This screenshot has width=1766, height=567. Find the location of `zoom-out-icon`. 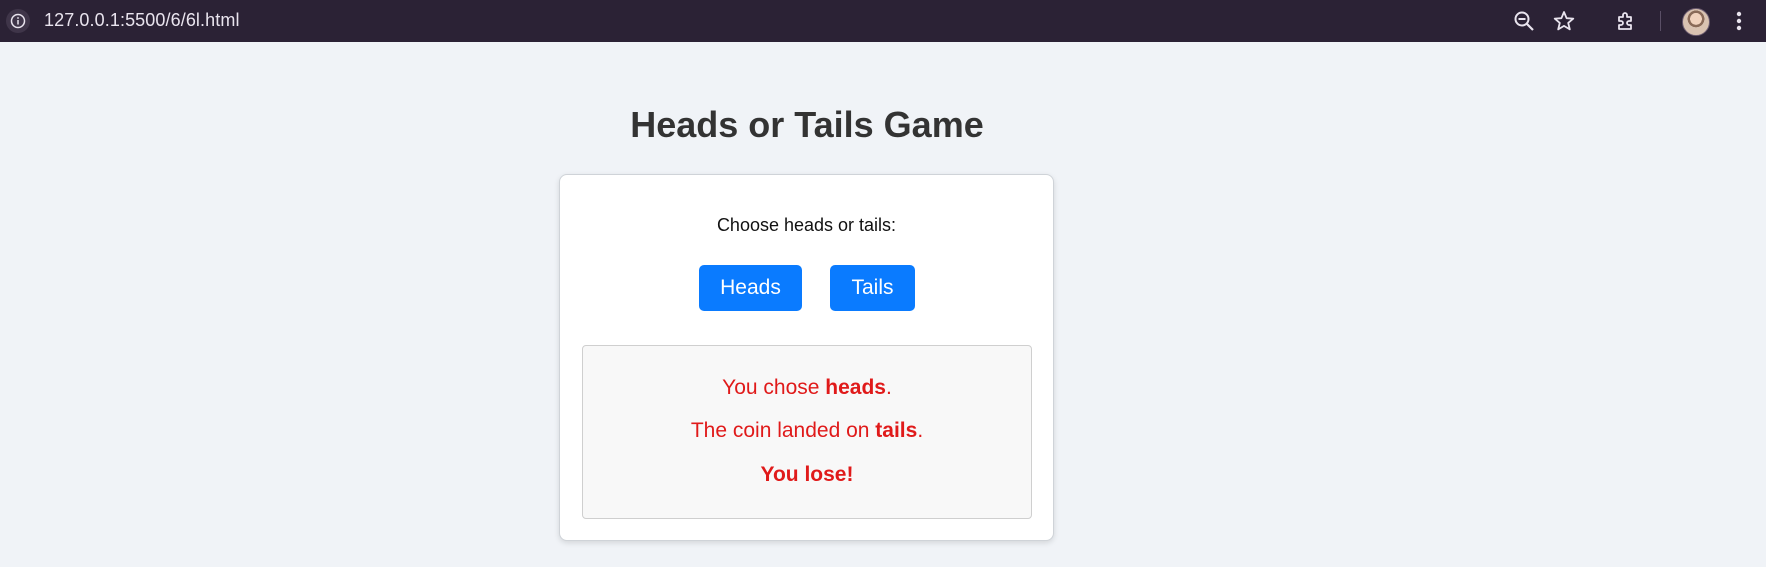

zoom-out-icon is located at coordinates (1524, 21).